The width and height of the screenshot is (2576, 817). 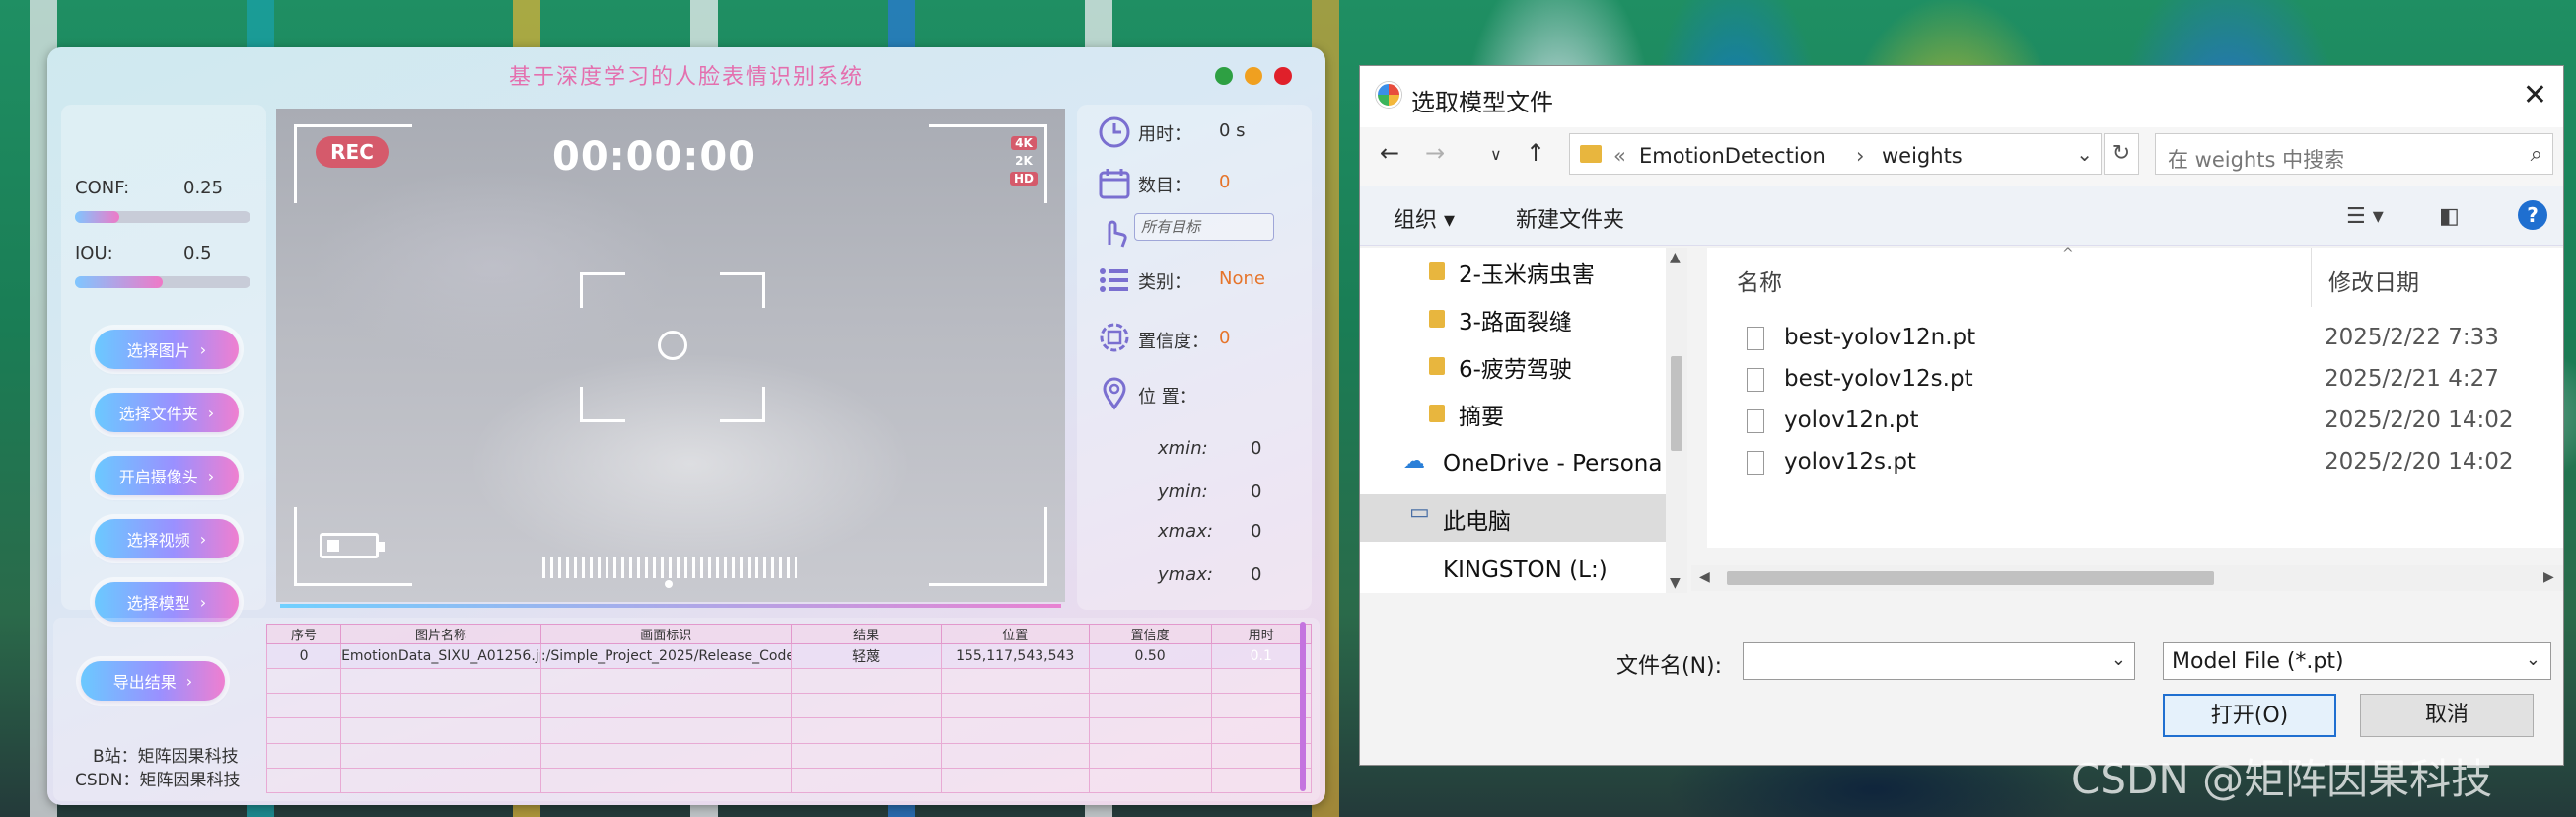 I want to click on file-row: yolov12n.pt 2025/2/20 14:02, so click(x=2135, y=423).